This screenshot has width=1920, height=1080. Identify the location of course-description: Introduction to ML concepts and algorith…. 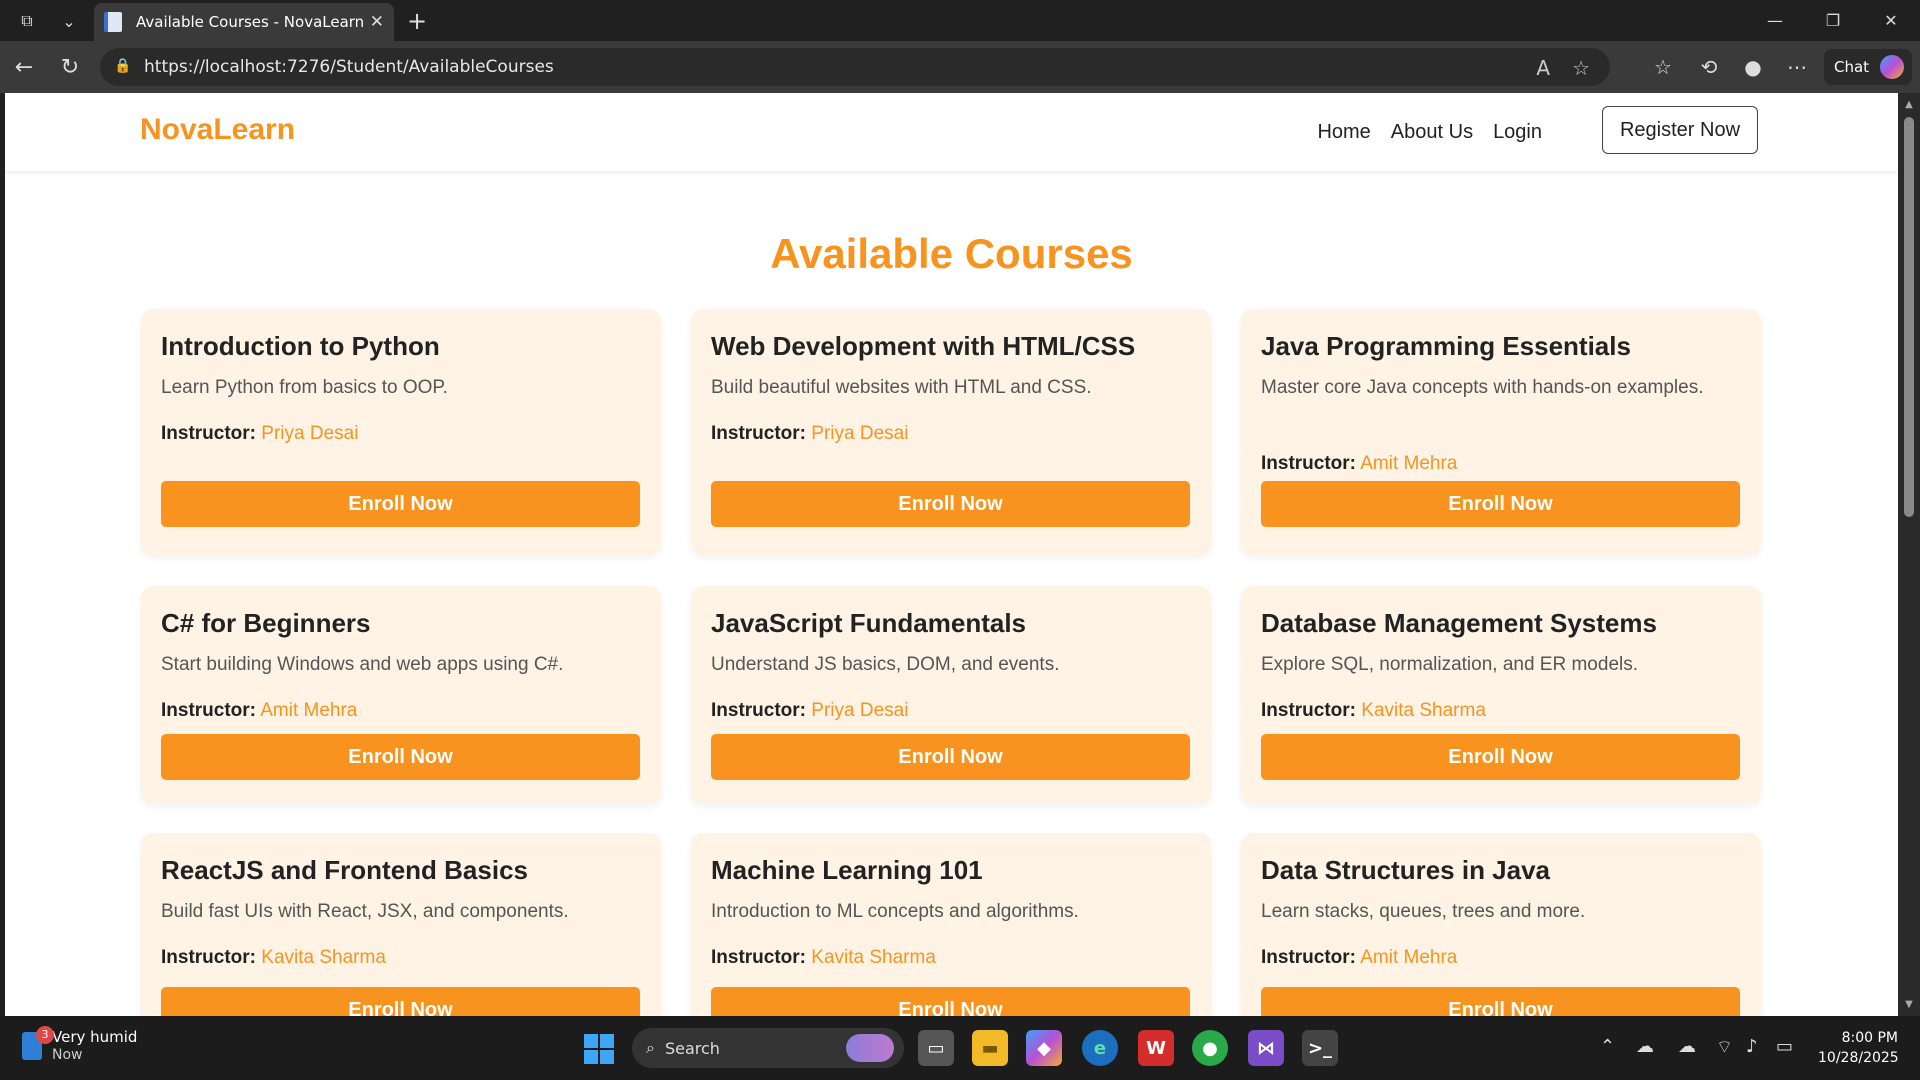
(895, 911).